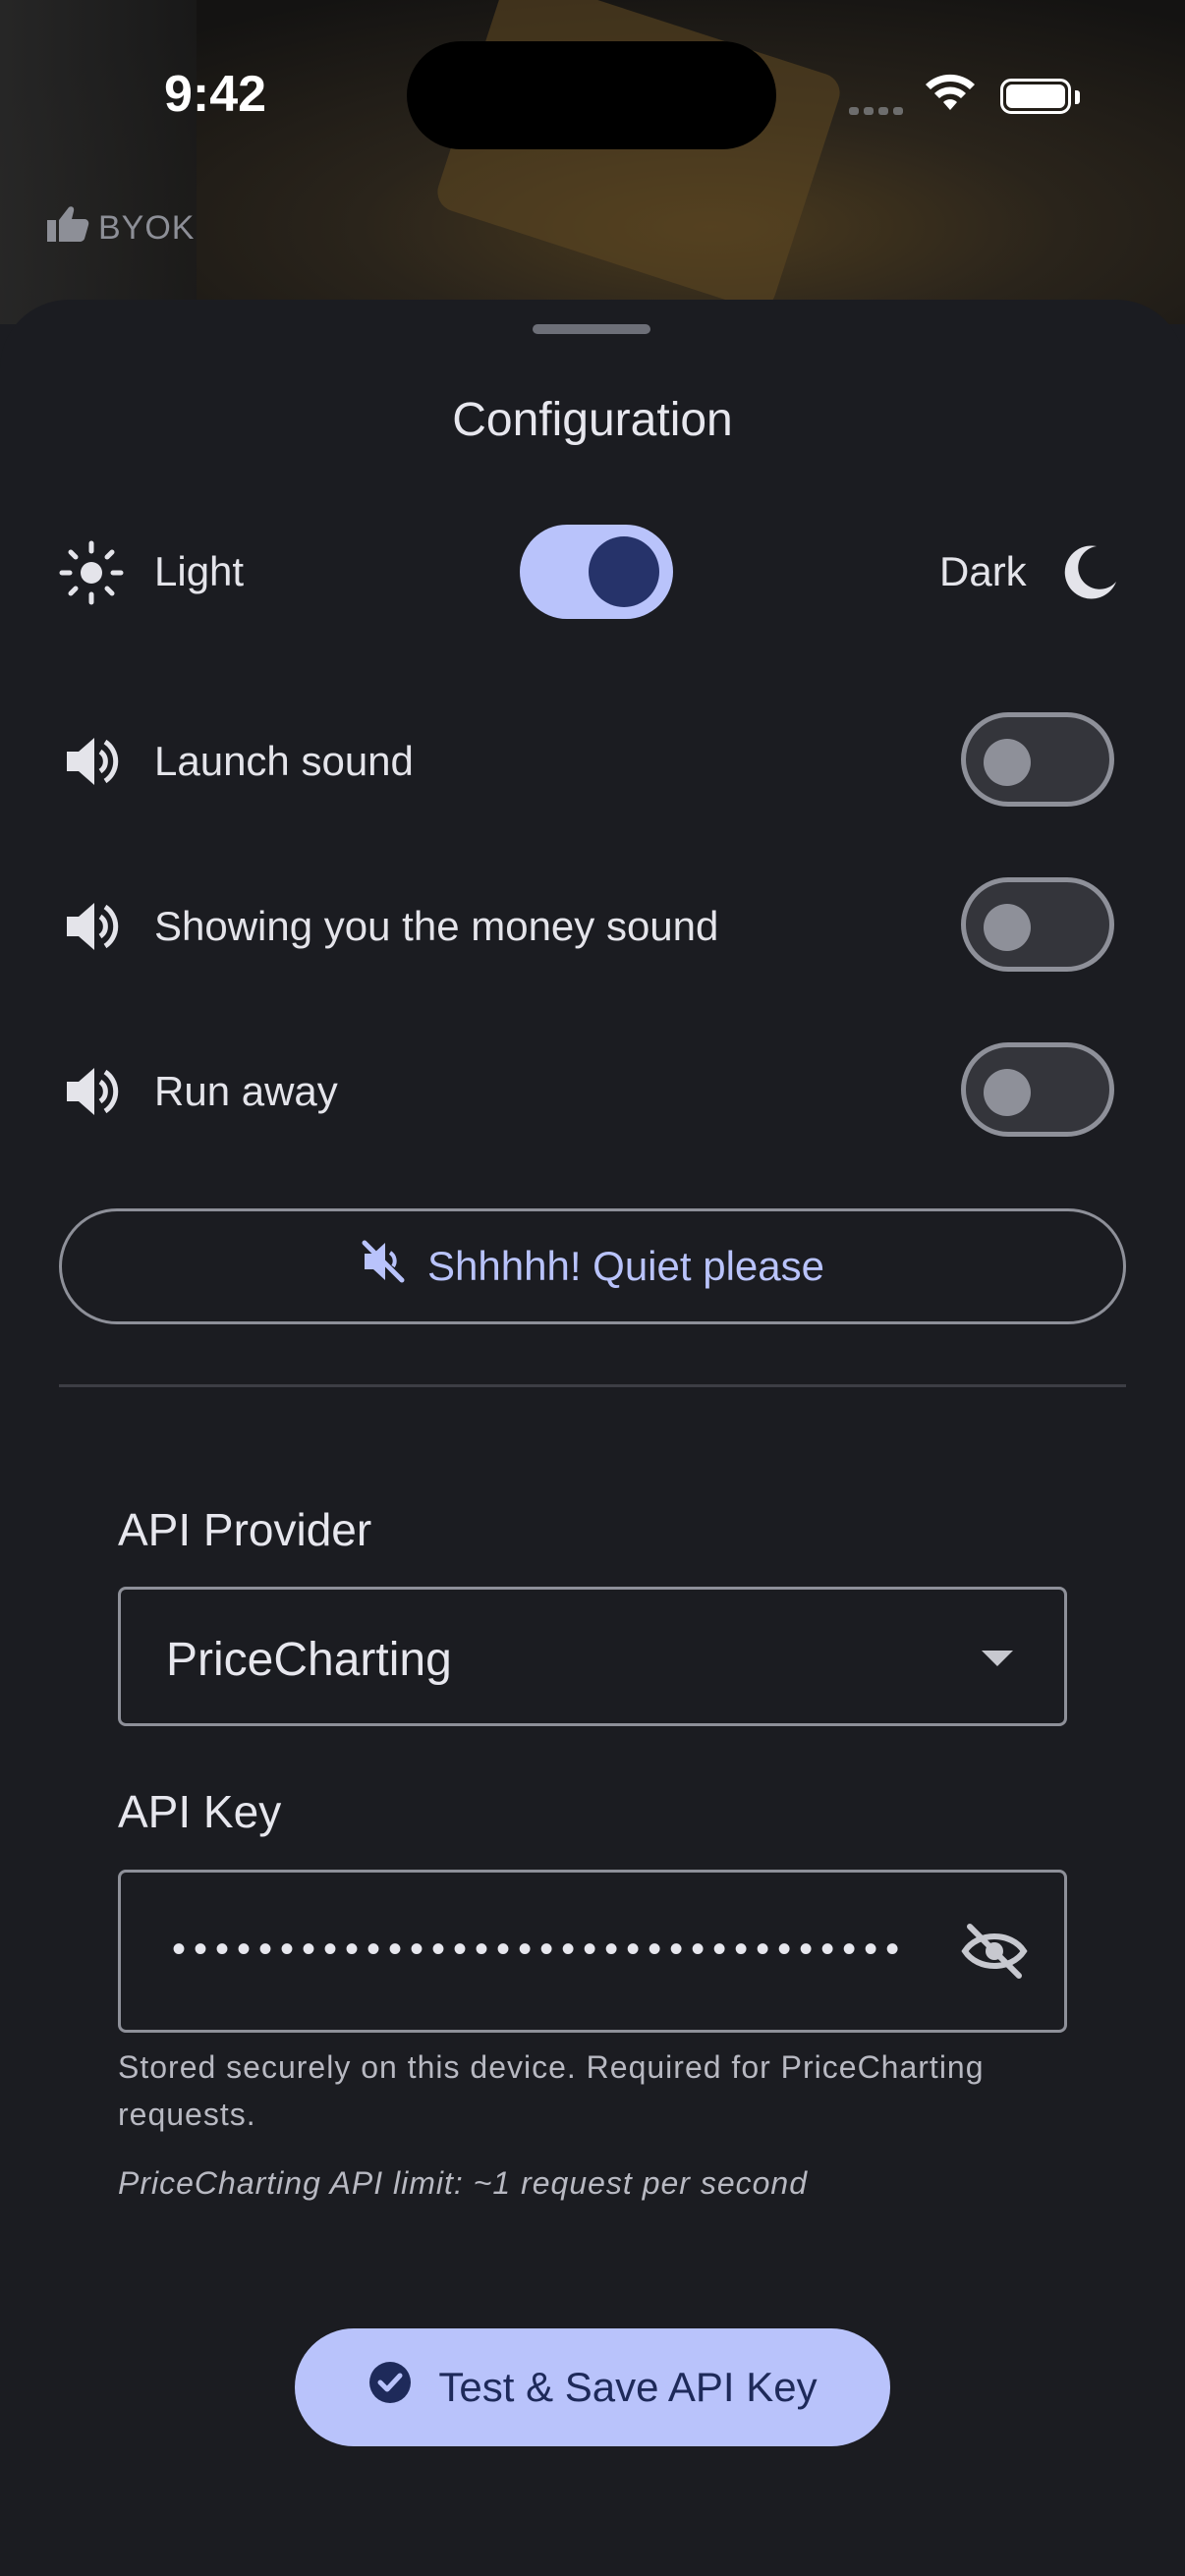 Image resolution: width=1185 pixels, height=2576 pixels. Describe the element at coordinates (592, 95) in the screenshot. I see `dynamic-island` at that location.